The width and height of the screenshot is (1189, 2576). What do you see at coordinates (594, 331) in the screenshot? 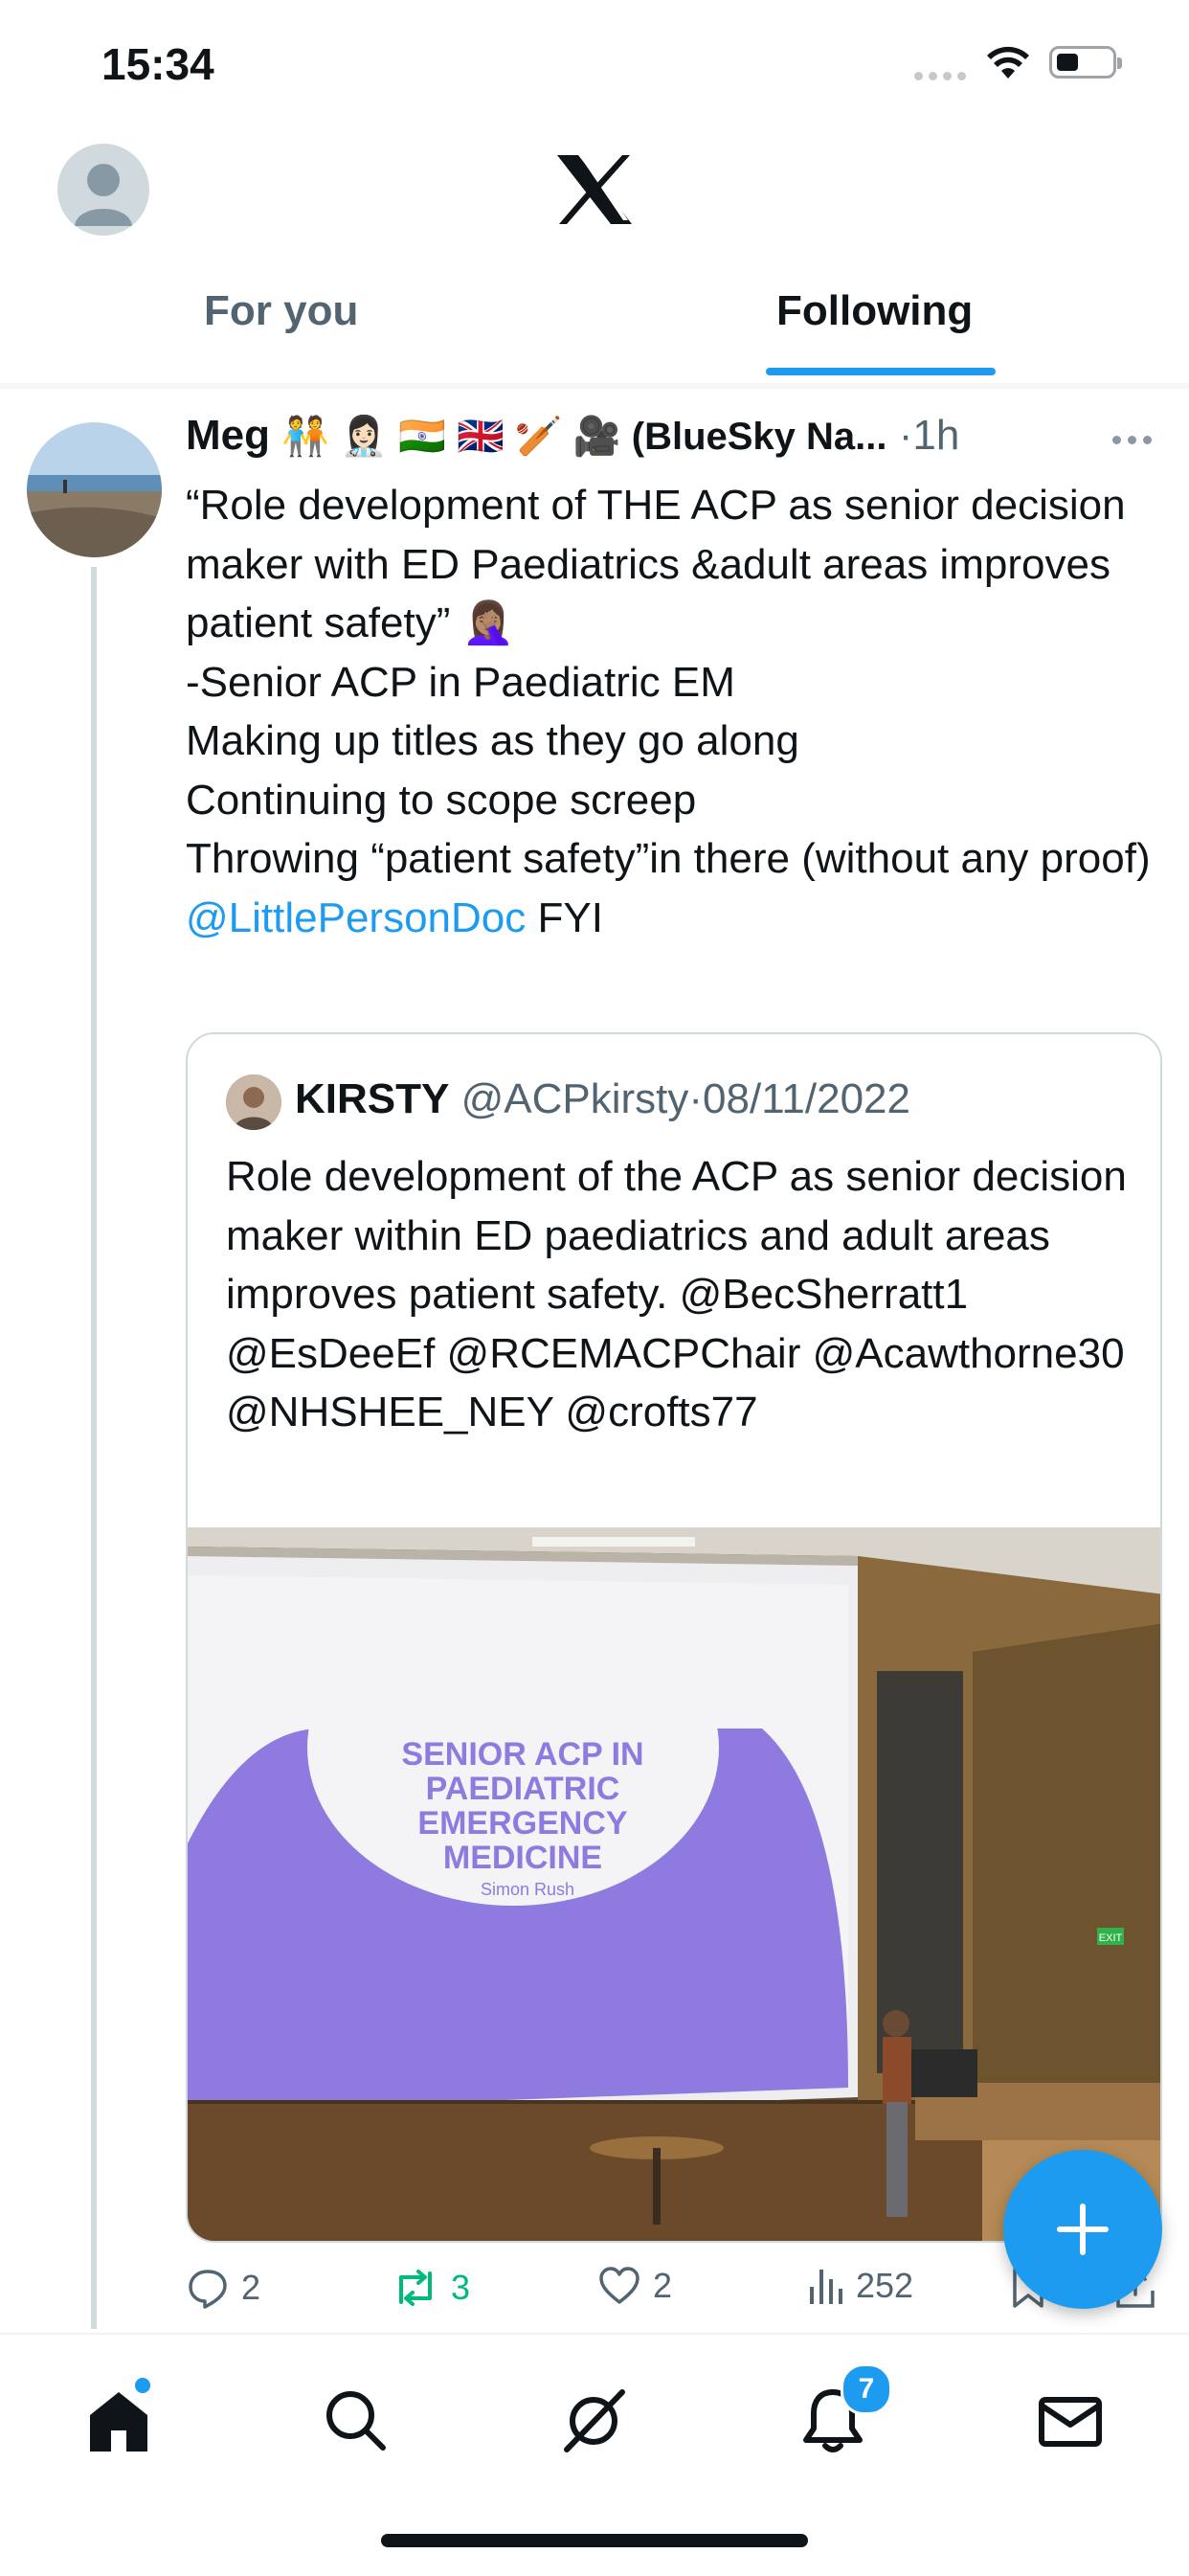
I see `timeline-tabs: For you Following` at bounding box center [594, 331].